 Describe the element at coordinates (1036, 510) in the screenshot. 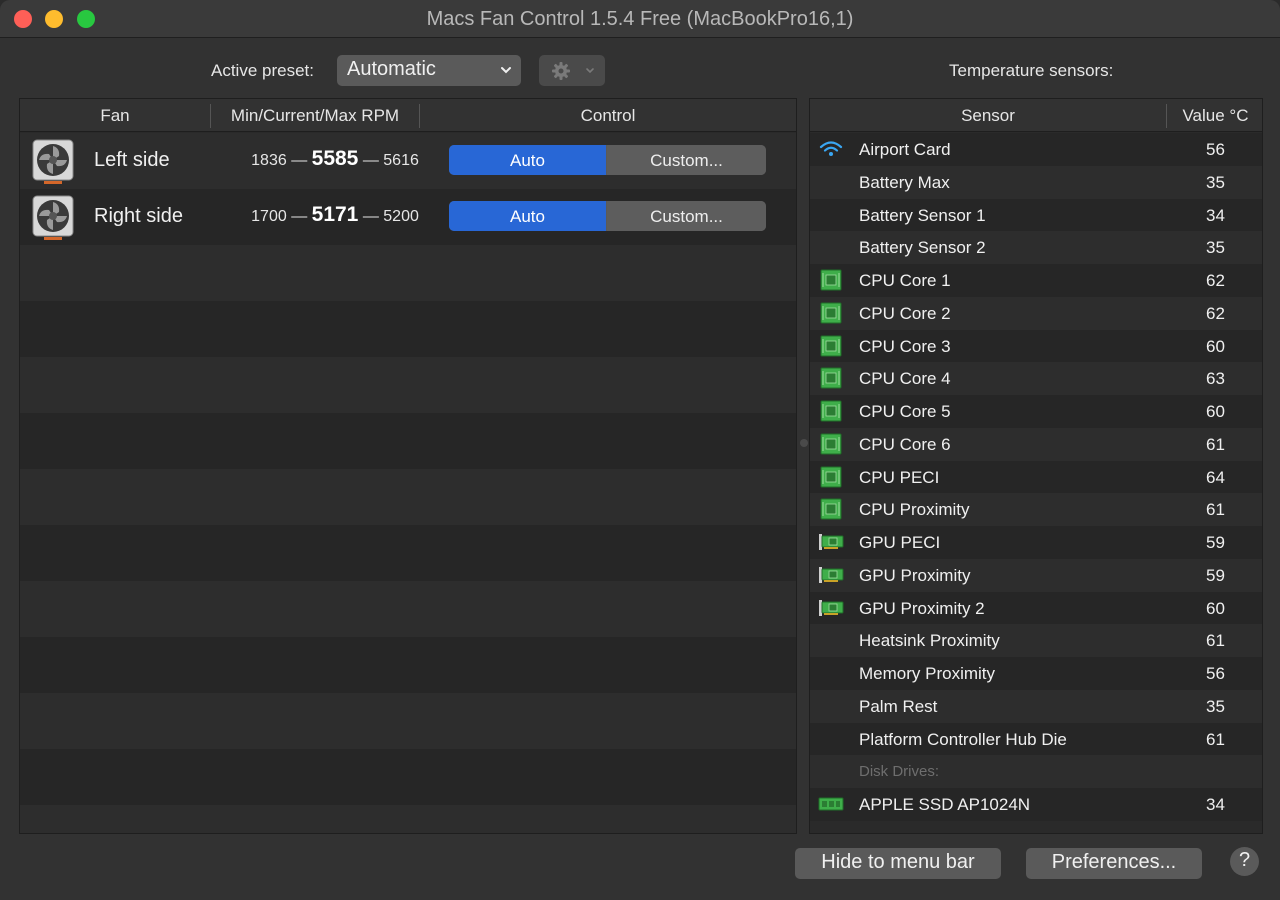

I see `sensor-row: CPU Proximity 61` at that location.